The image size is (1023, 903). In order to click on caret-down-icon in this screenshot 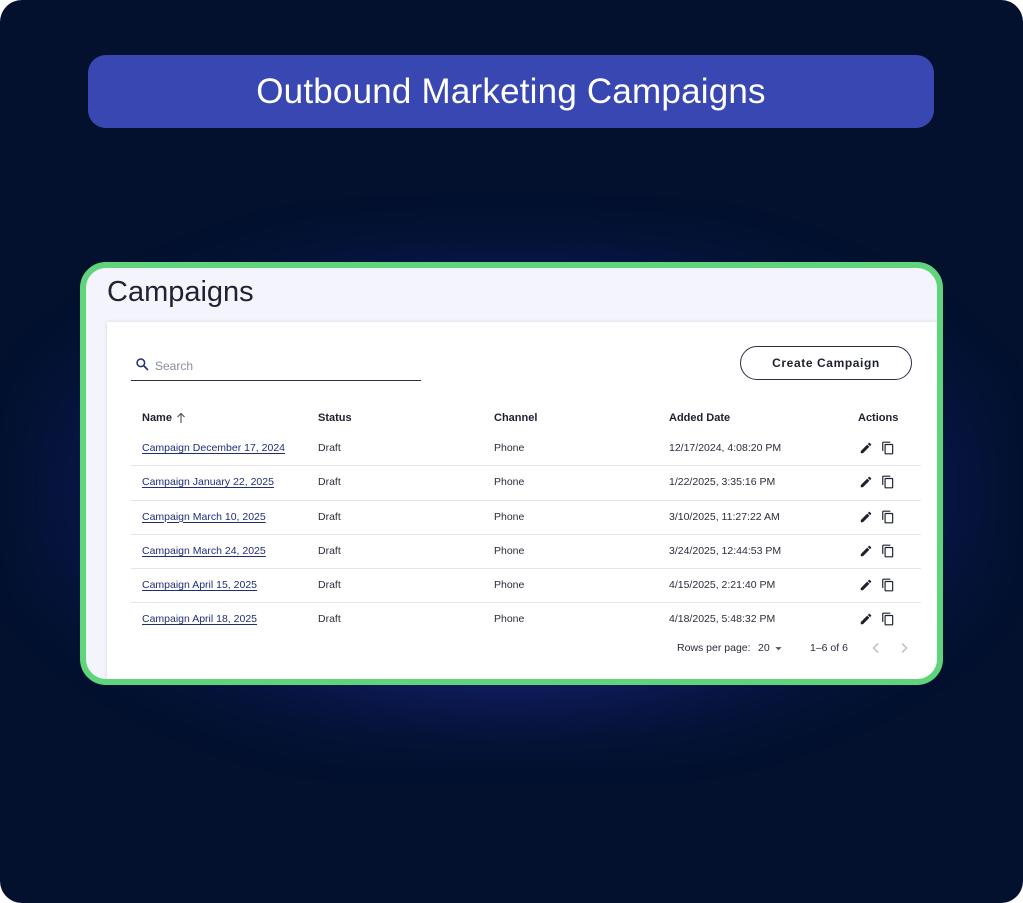, I will do `click(778, 648)`.